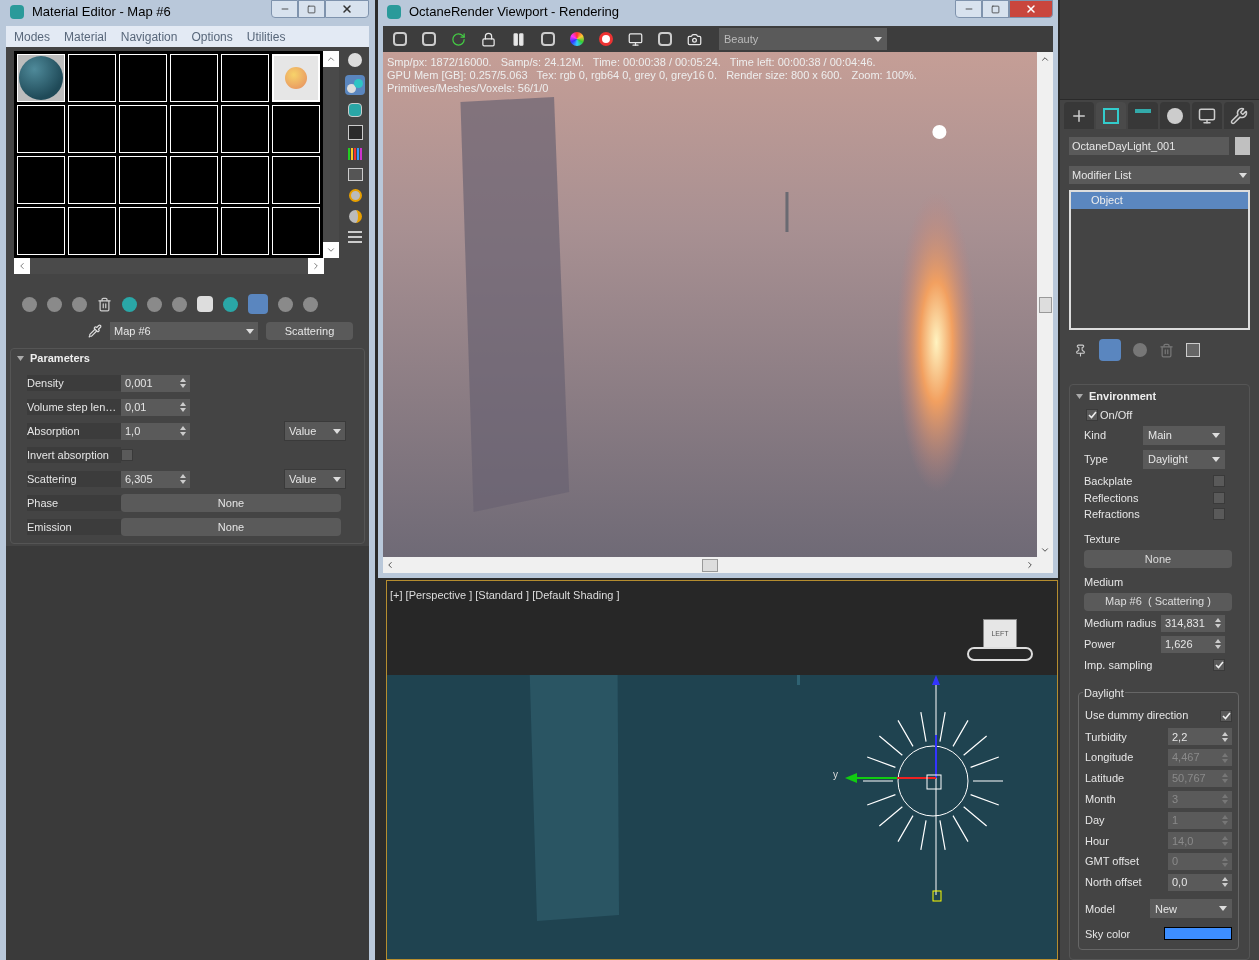  What do you see at coordinates (169, 266) in the screenshot?
I see `horizontal-scrollbar` at bounding box center [169, 266].